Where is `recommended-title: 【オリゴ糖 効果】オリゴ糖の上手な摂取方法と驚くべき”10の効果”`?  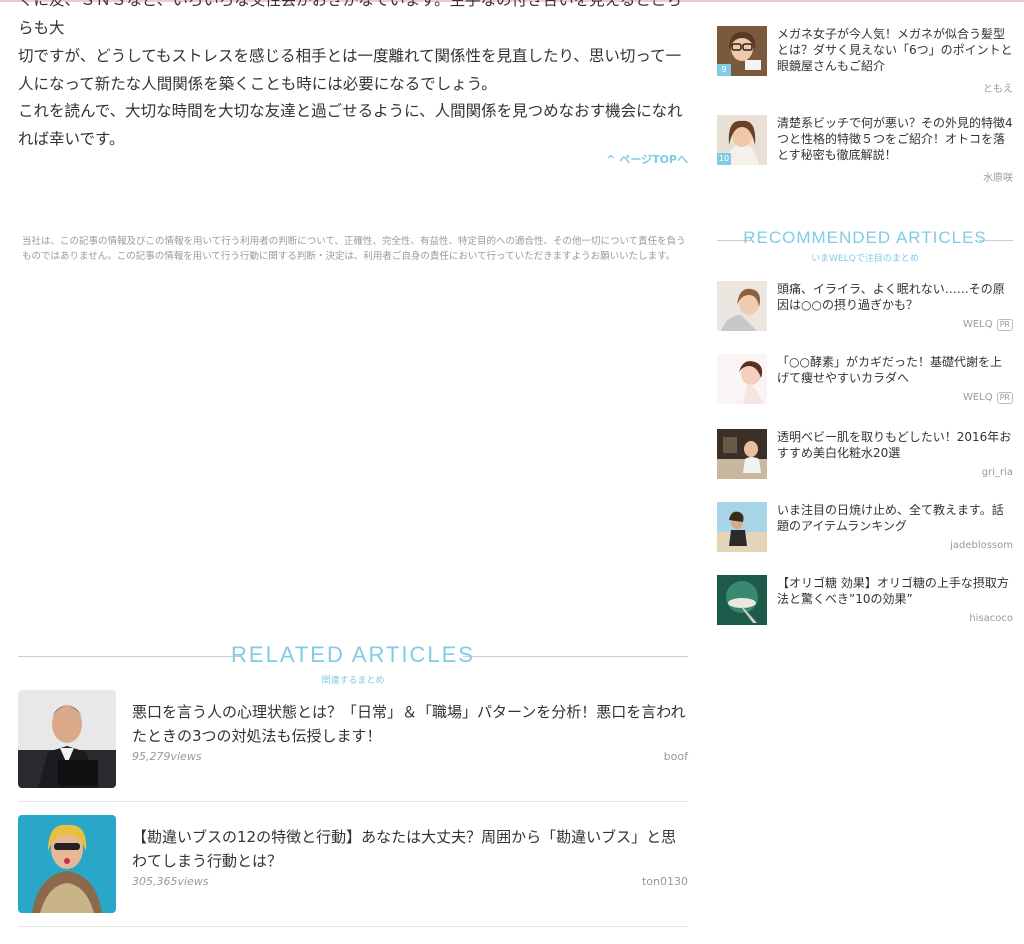
recommended-title: 【オリゴ糖 効果】オリゴ糖の上手な摂取方法と驚くべき”10の効果” is located at coordinates (895, 591).